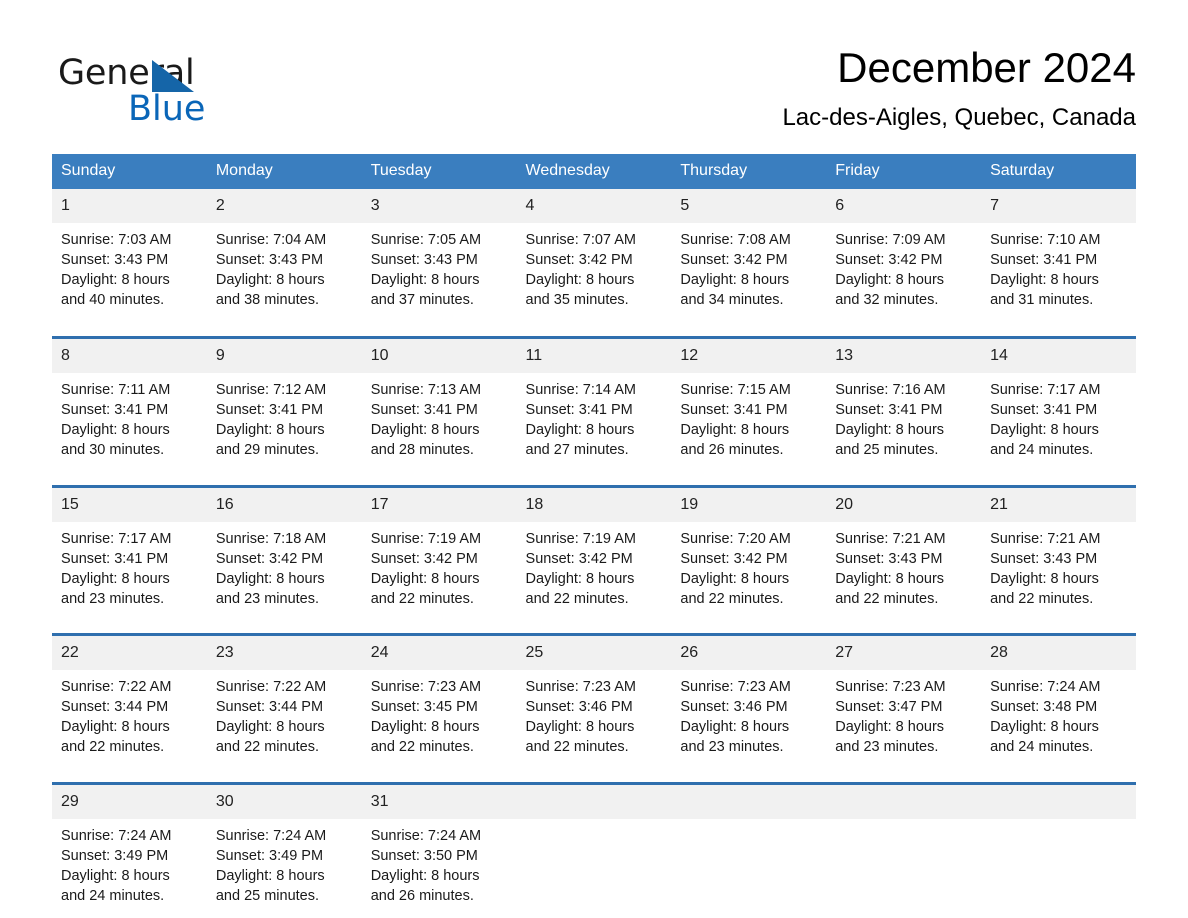  Describe the element at coordinates (439, 801) in the screenshot. I see `day-number: 31` at that location.